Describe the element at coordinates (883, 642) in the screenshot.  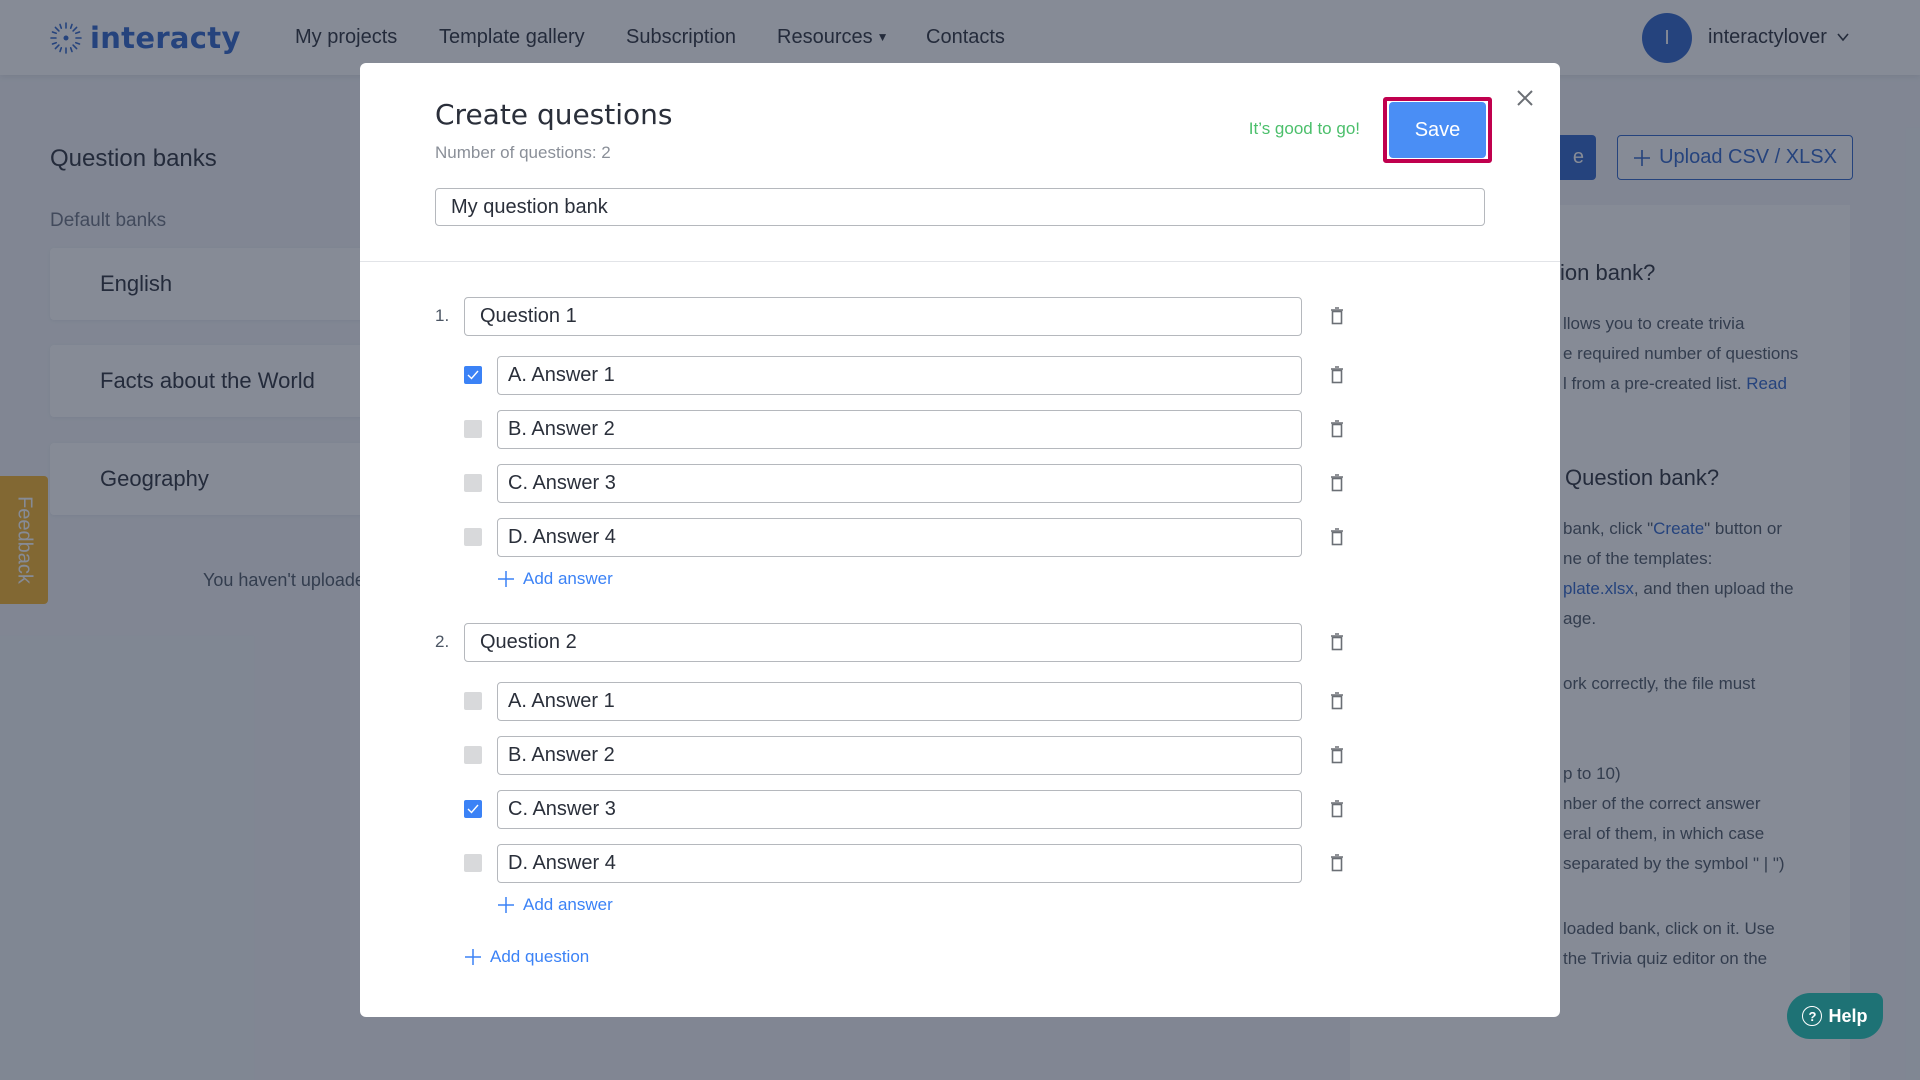
I see `question-input: Question 2` at that location.